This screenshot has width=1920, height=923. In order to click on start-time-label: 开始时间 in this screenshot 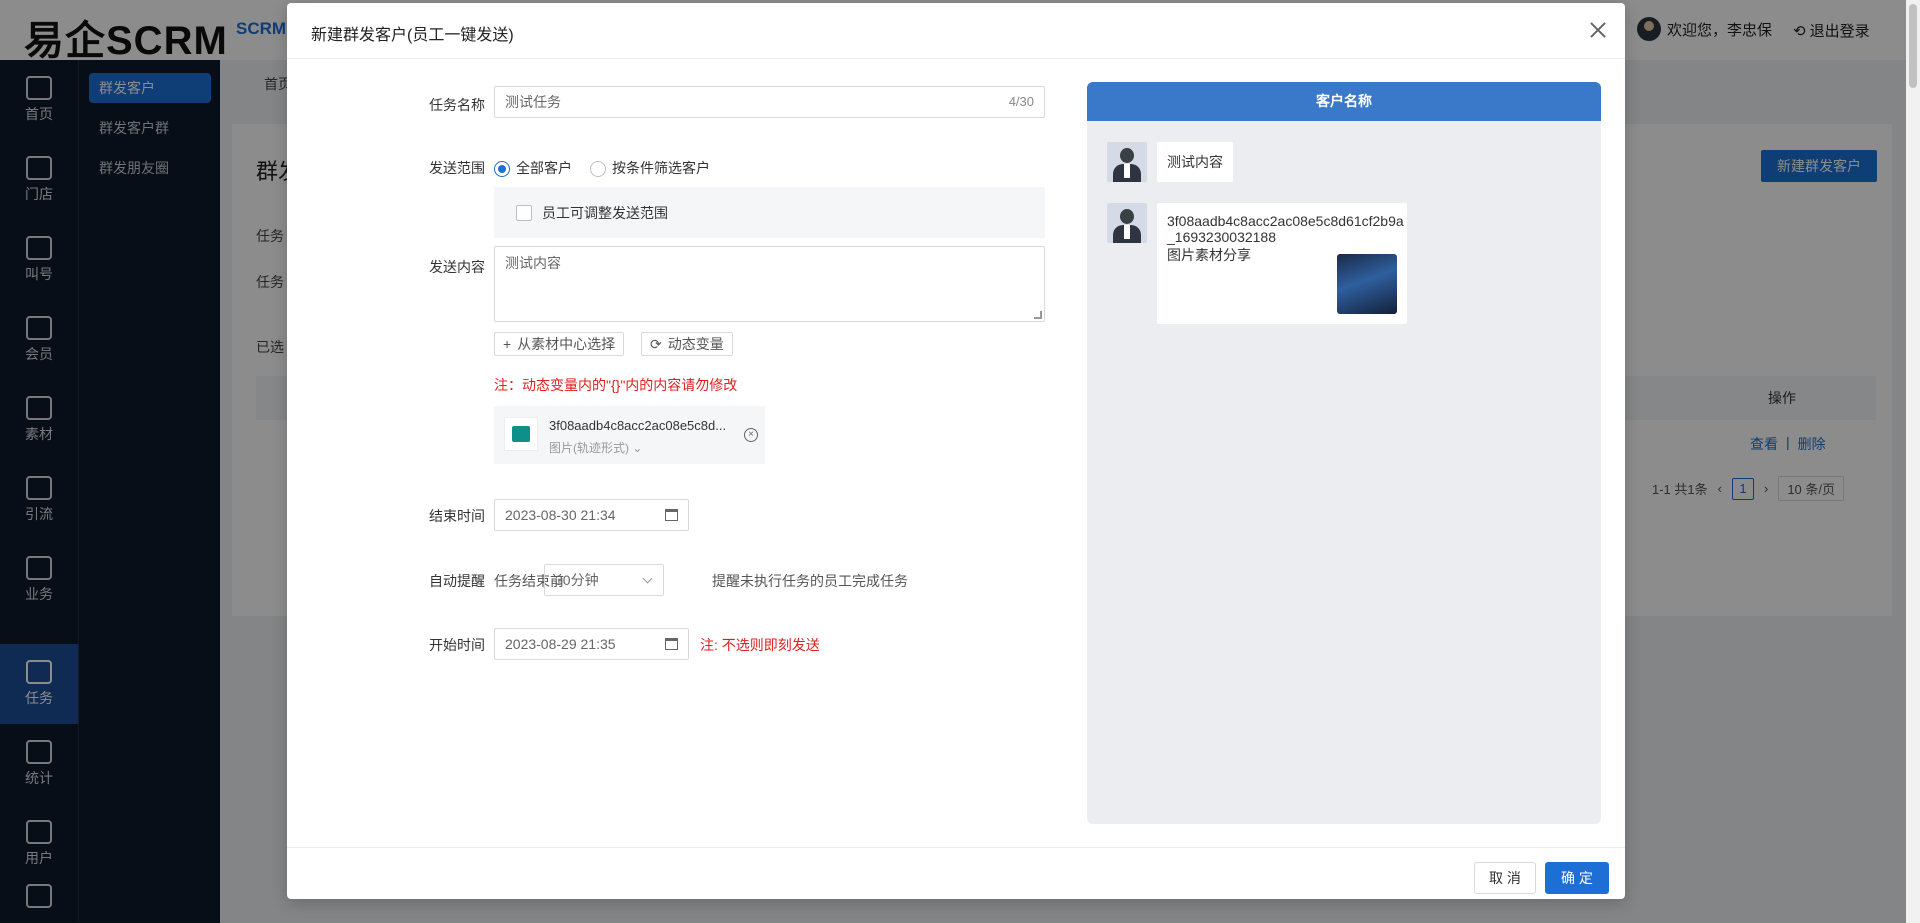, I will do `click(457, 645)`.